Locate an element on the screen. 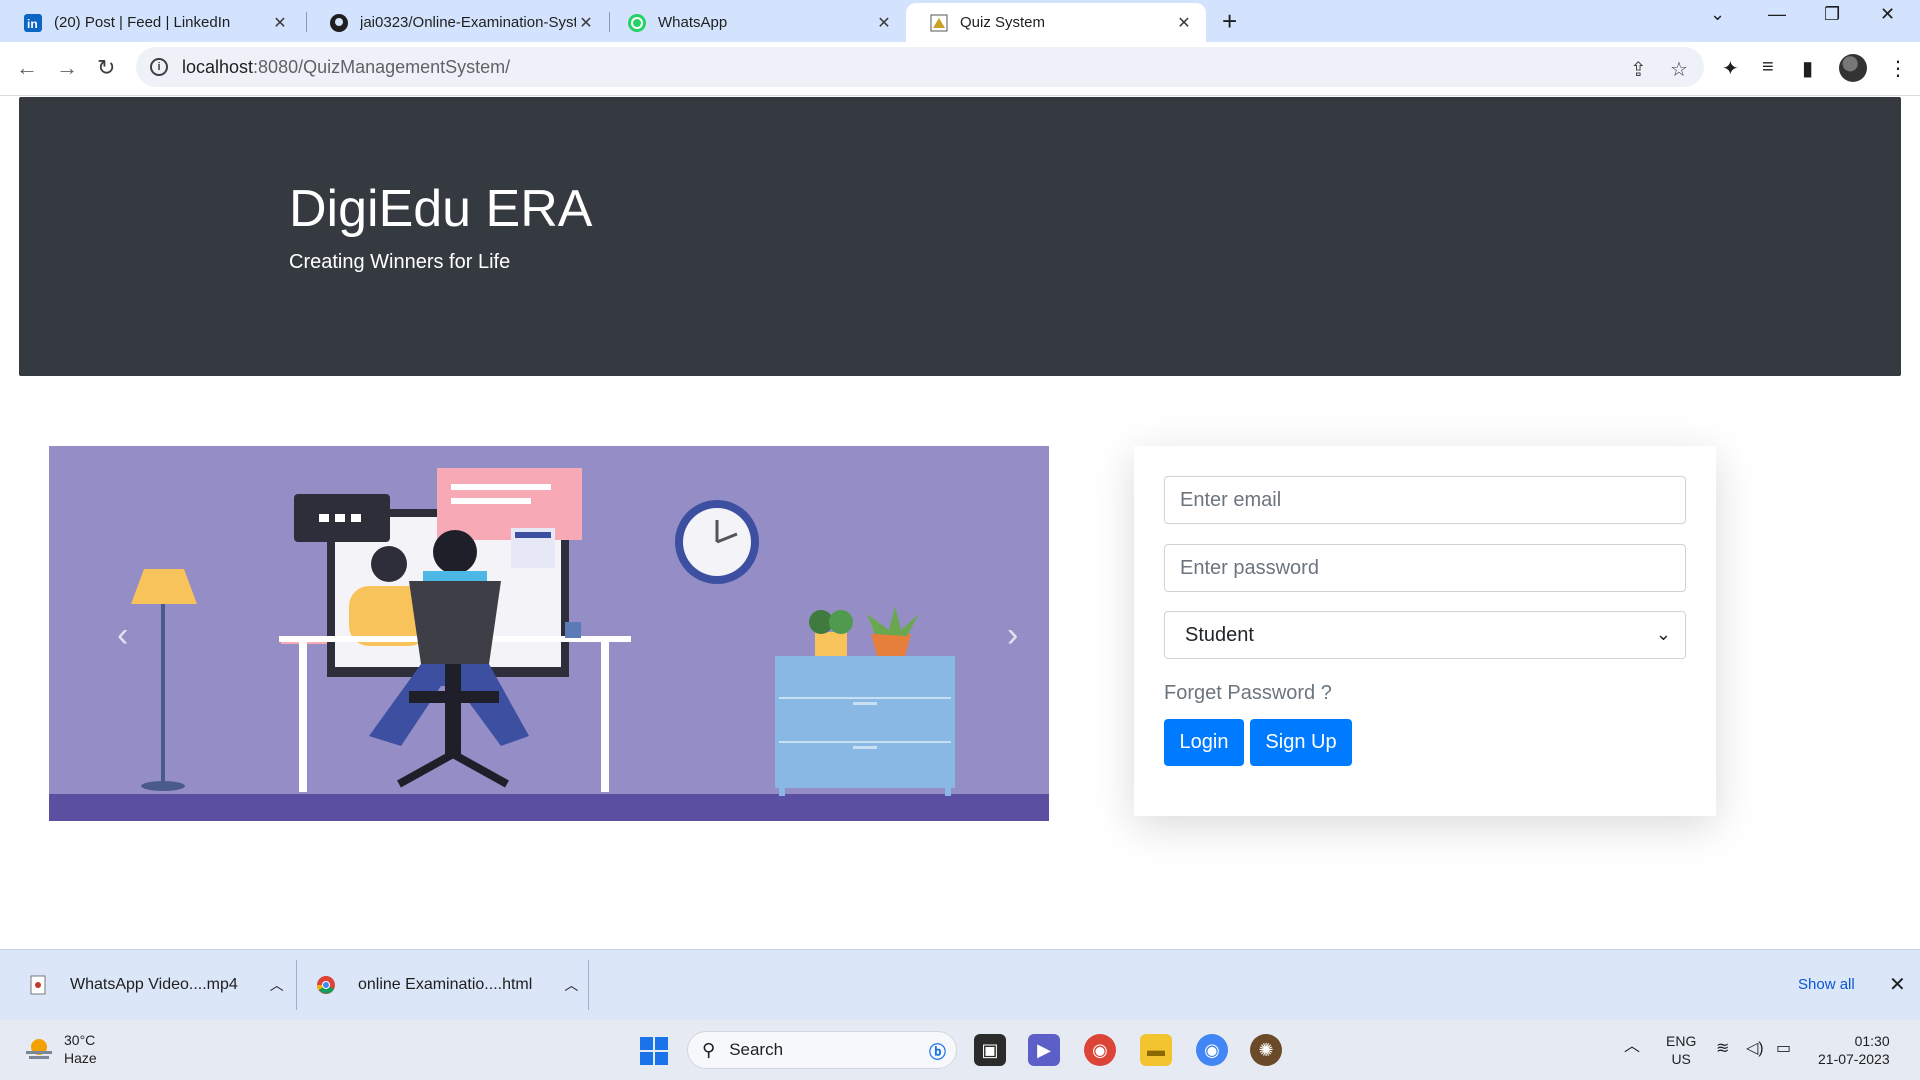 Image resolution: width=1920 pixels, height=1080 pixels. wifi-icon: ≋ is located at coordinates (1722, 1049).